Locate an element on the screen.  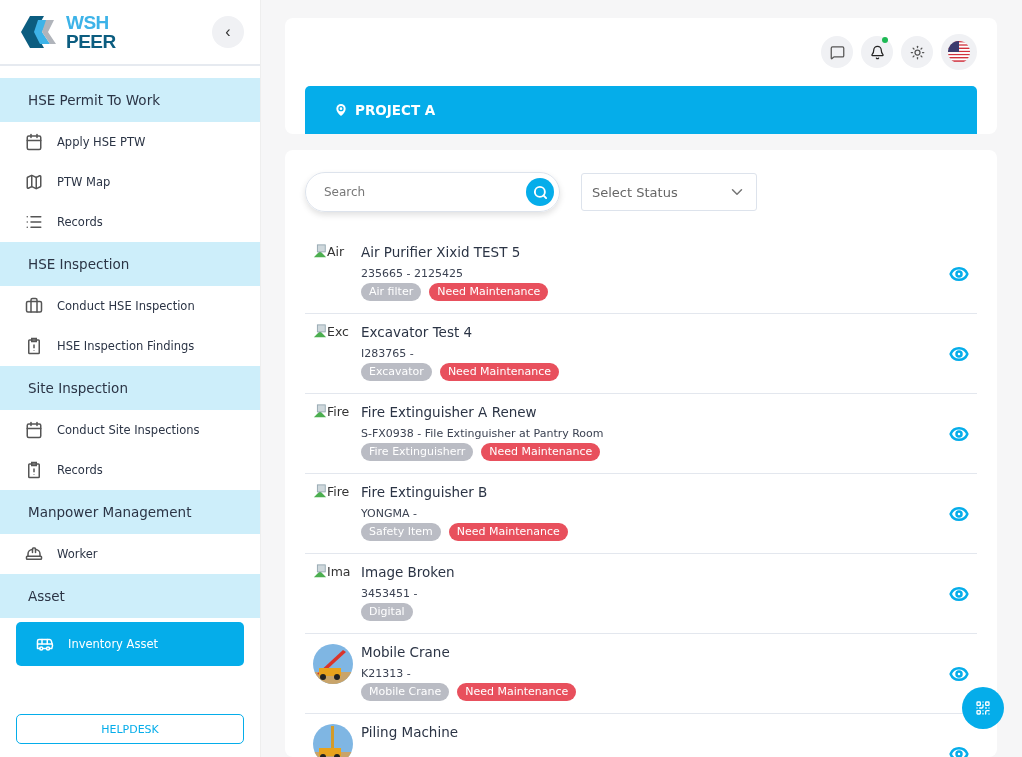
sidebar-item-label: Worker is located at coordinates (77, 554).